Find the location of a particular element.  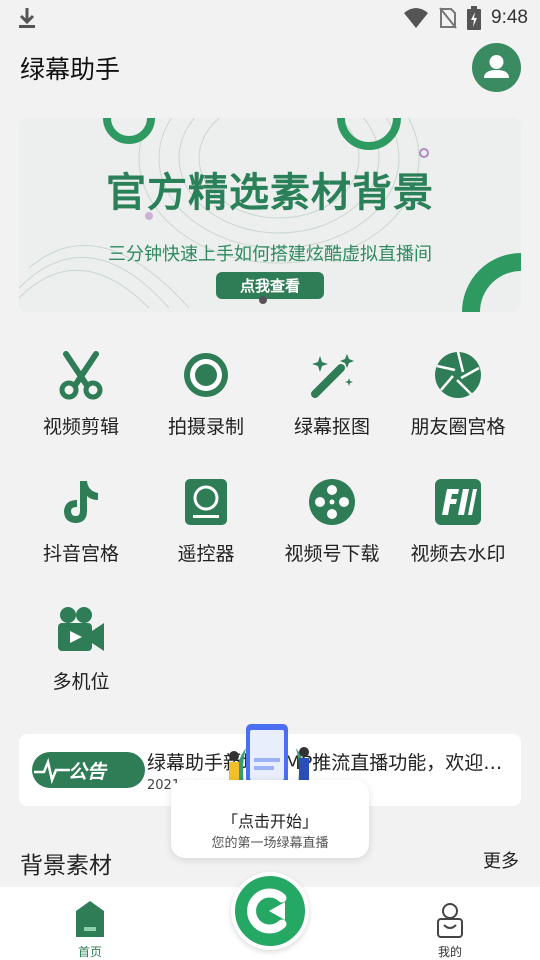

feature-green-screen-cutout: 绿幕抠图 is located at coordinates (332, 405).